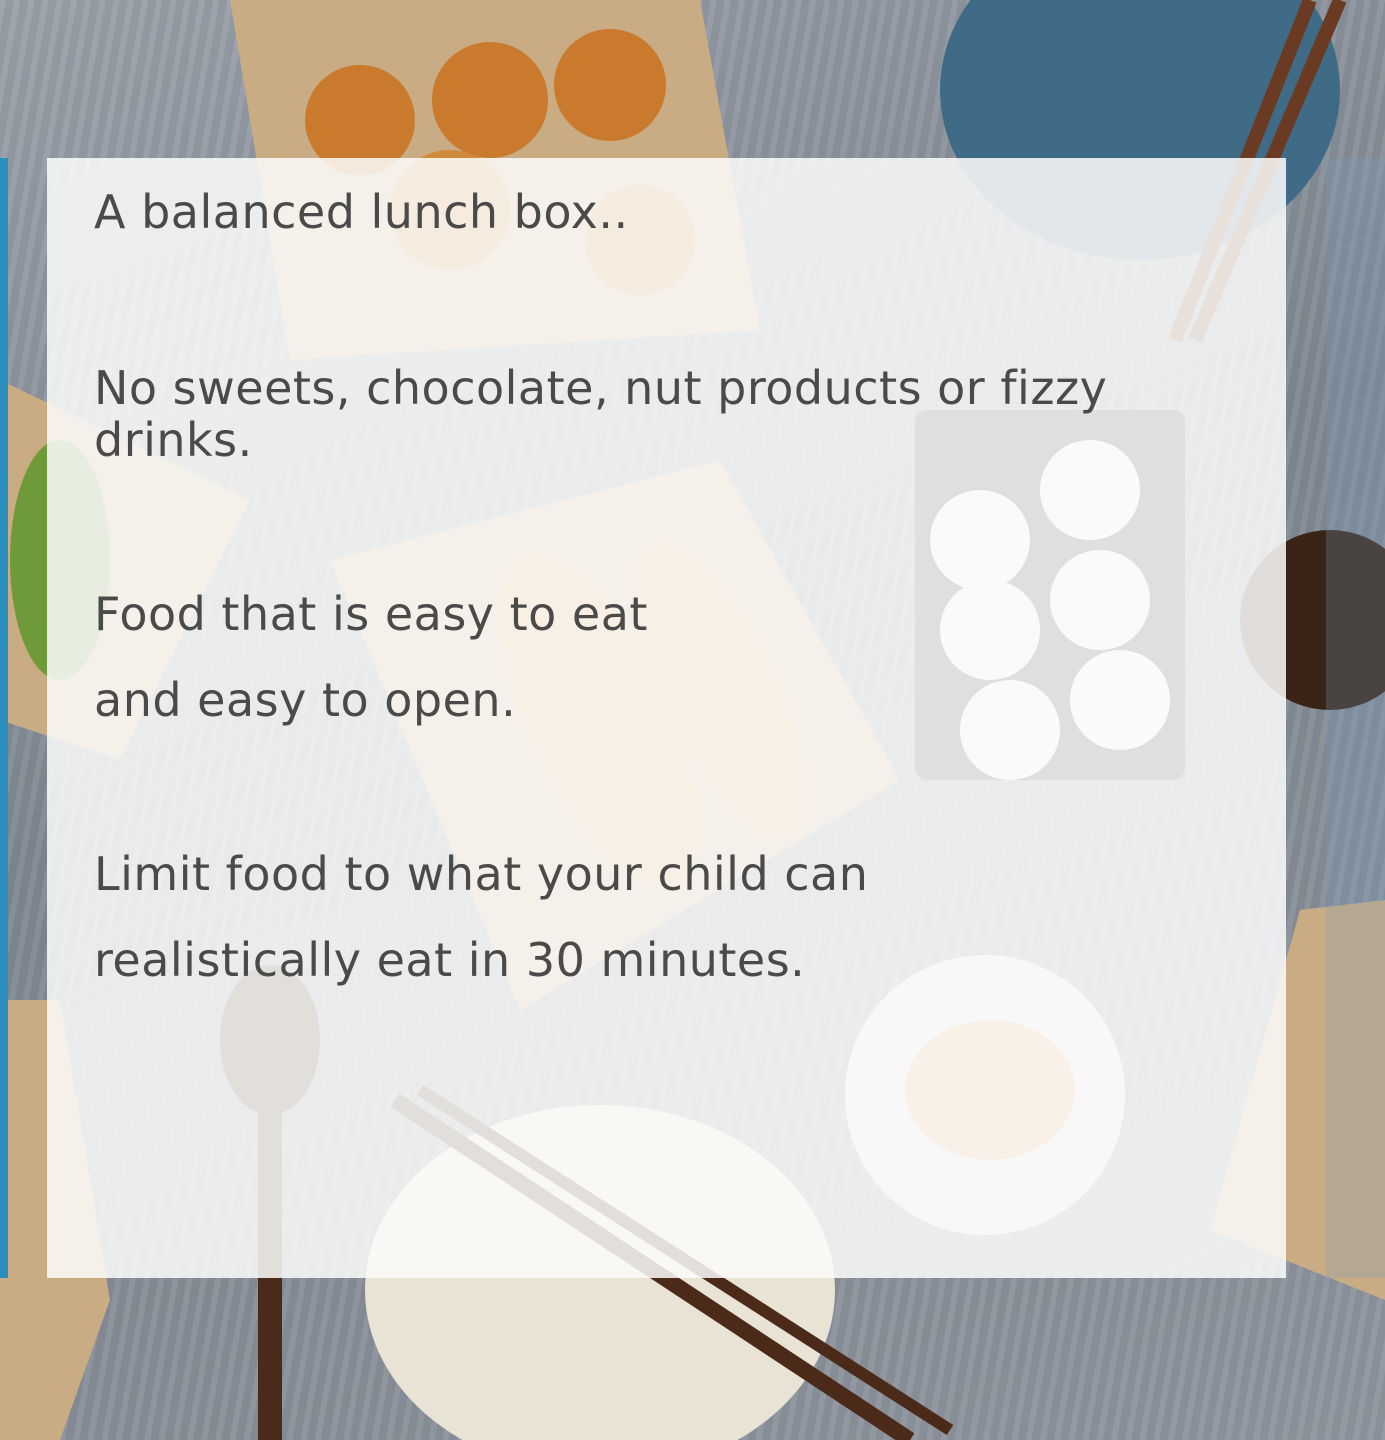 This screenshot has width=1385, height=1440. What do you see at coordinates (1355, 718) in the screenshot?
I see `accent-panel-right` at bounding box center [1355, 718].